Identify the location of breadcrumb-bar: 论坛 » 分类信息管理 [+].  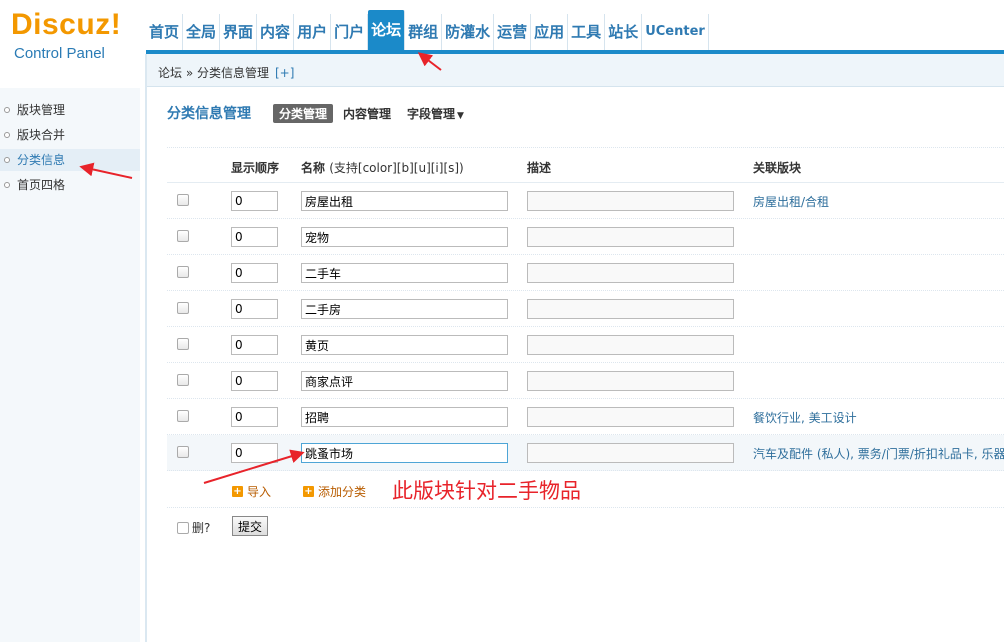
(575, 70).